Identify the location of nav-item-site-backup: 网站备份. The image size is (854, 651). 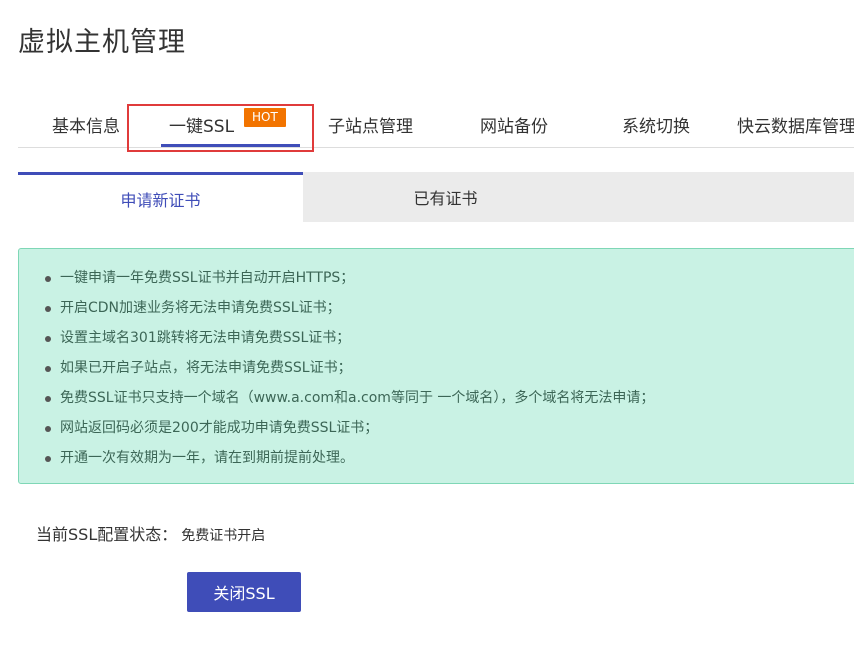
(514, 124).